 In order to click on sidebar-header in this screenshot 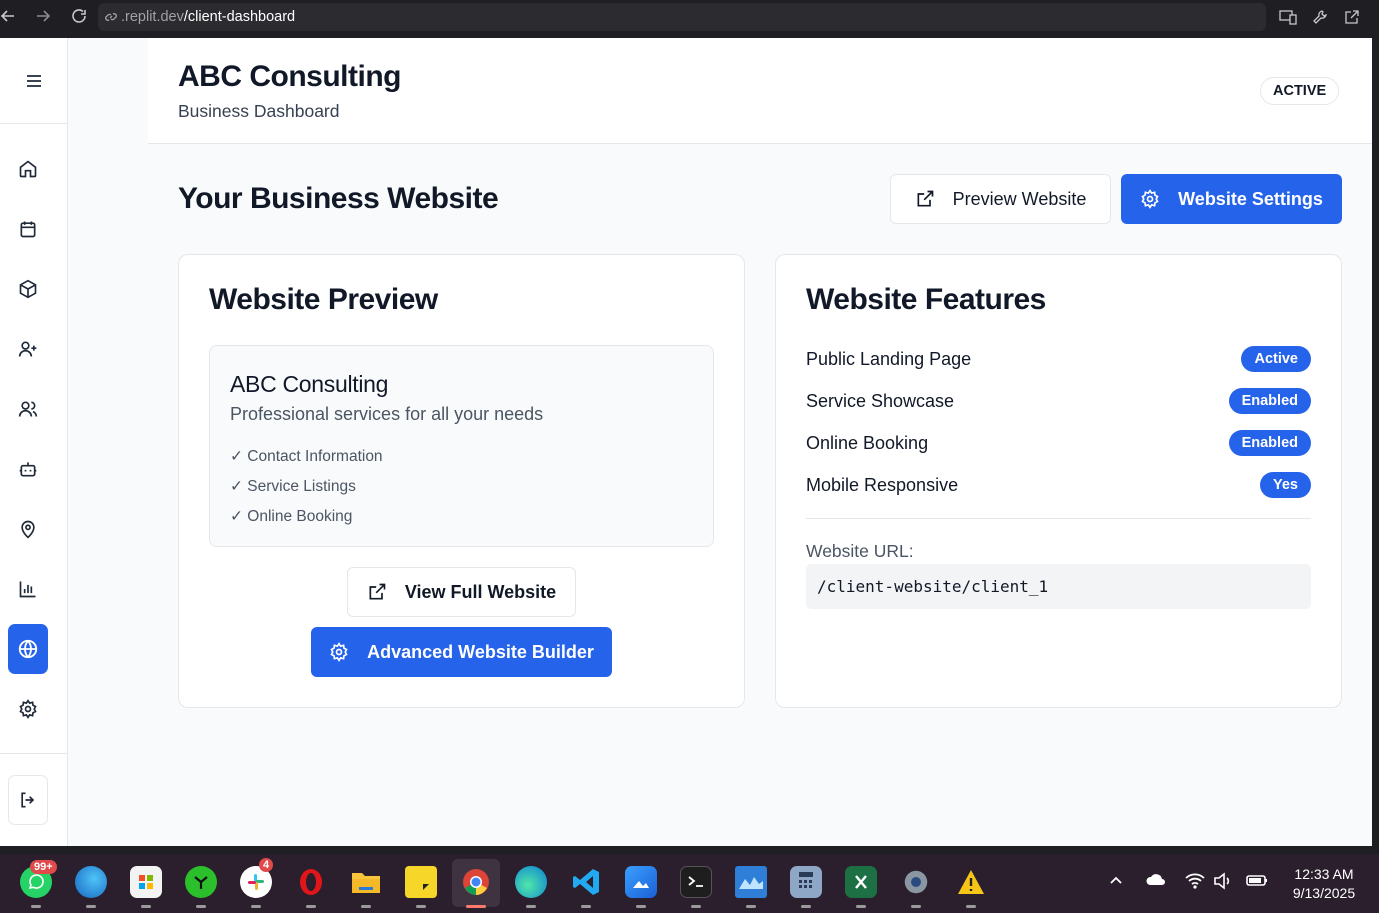, I will do `click(33, 81)`.